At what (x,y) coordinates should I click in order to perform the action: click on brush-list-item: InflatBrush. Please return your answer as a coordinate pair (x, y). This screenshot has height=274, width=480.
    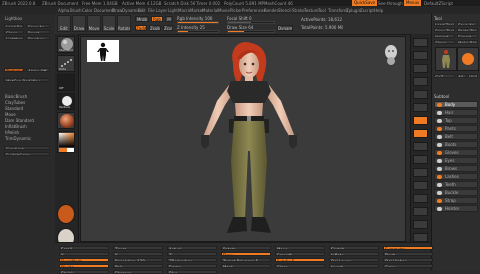
    Looking at the image, I should click on (16, 126).